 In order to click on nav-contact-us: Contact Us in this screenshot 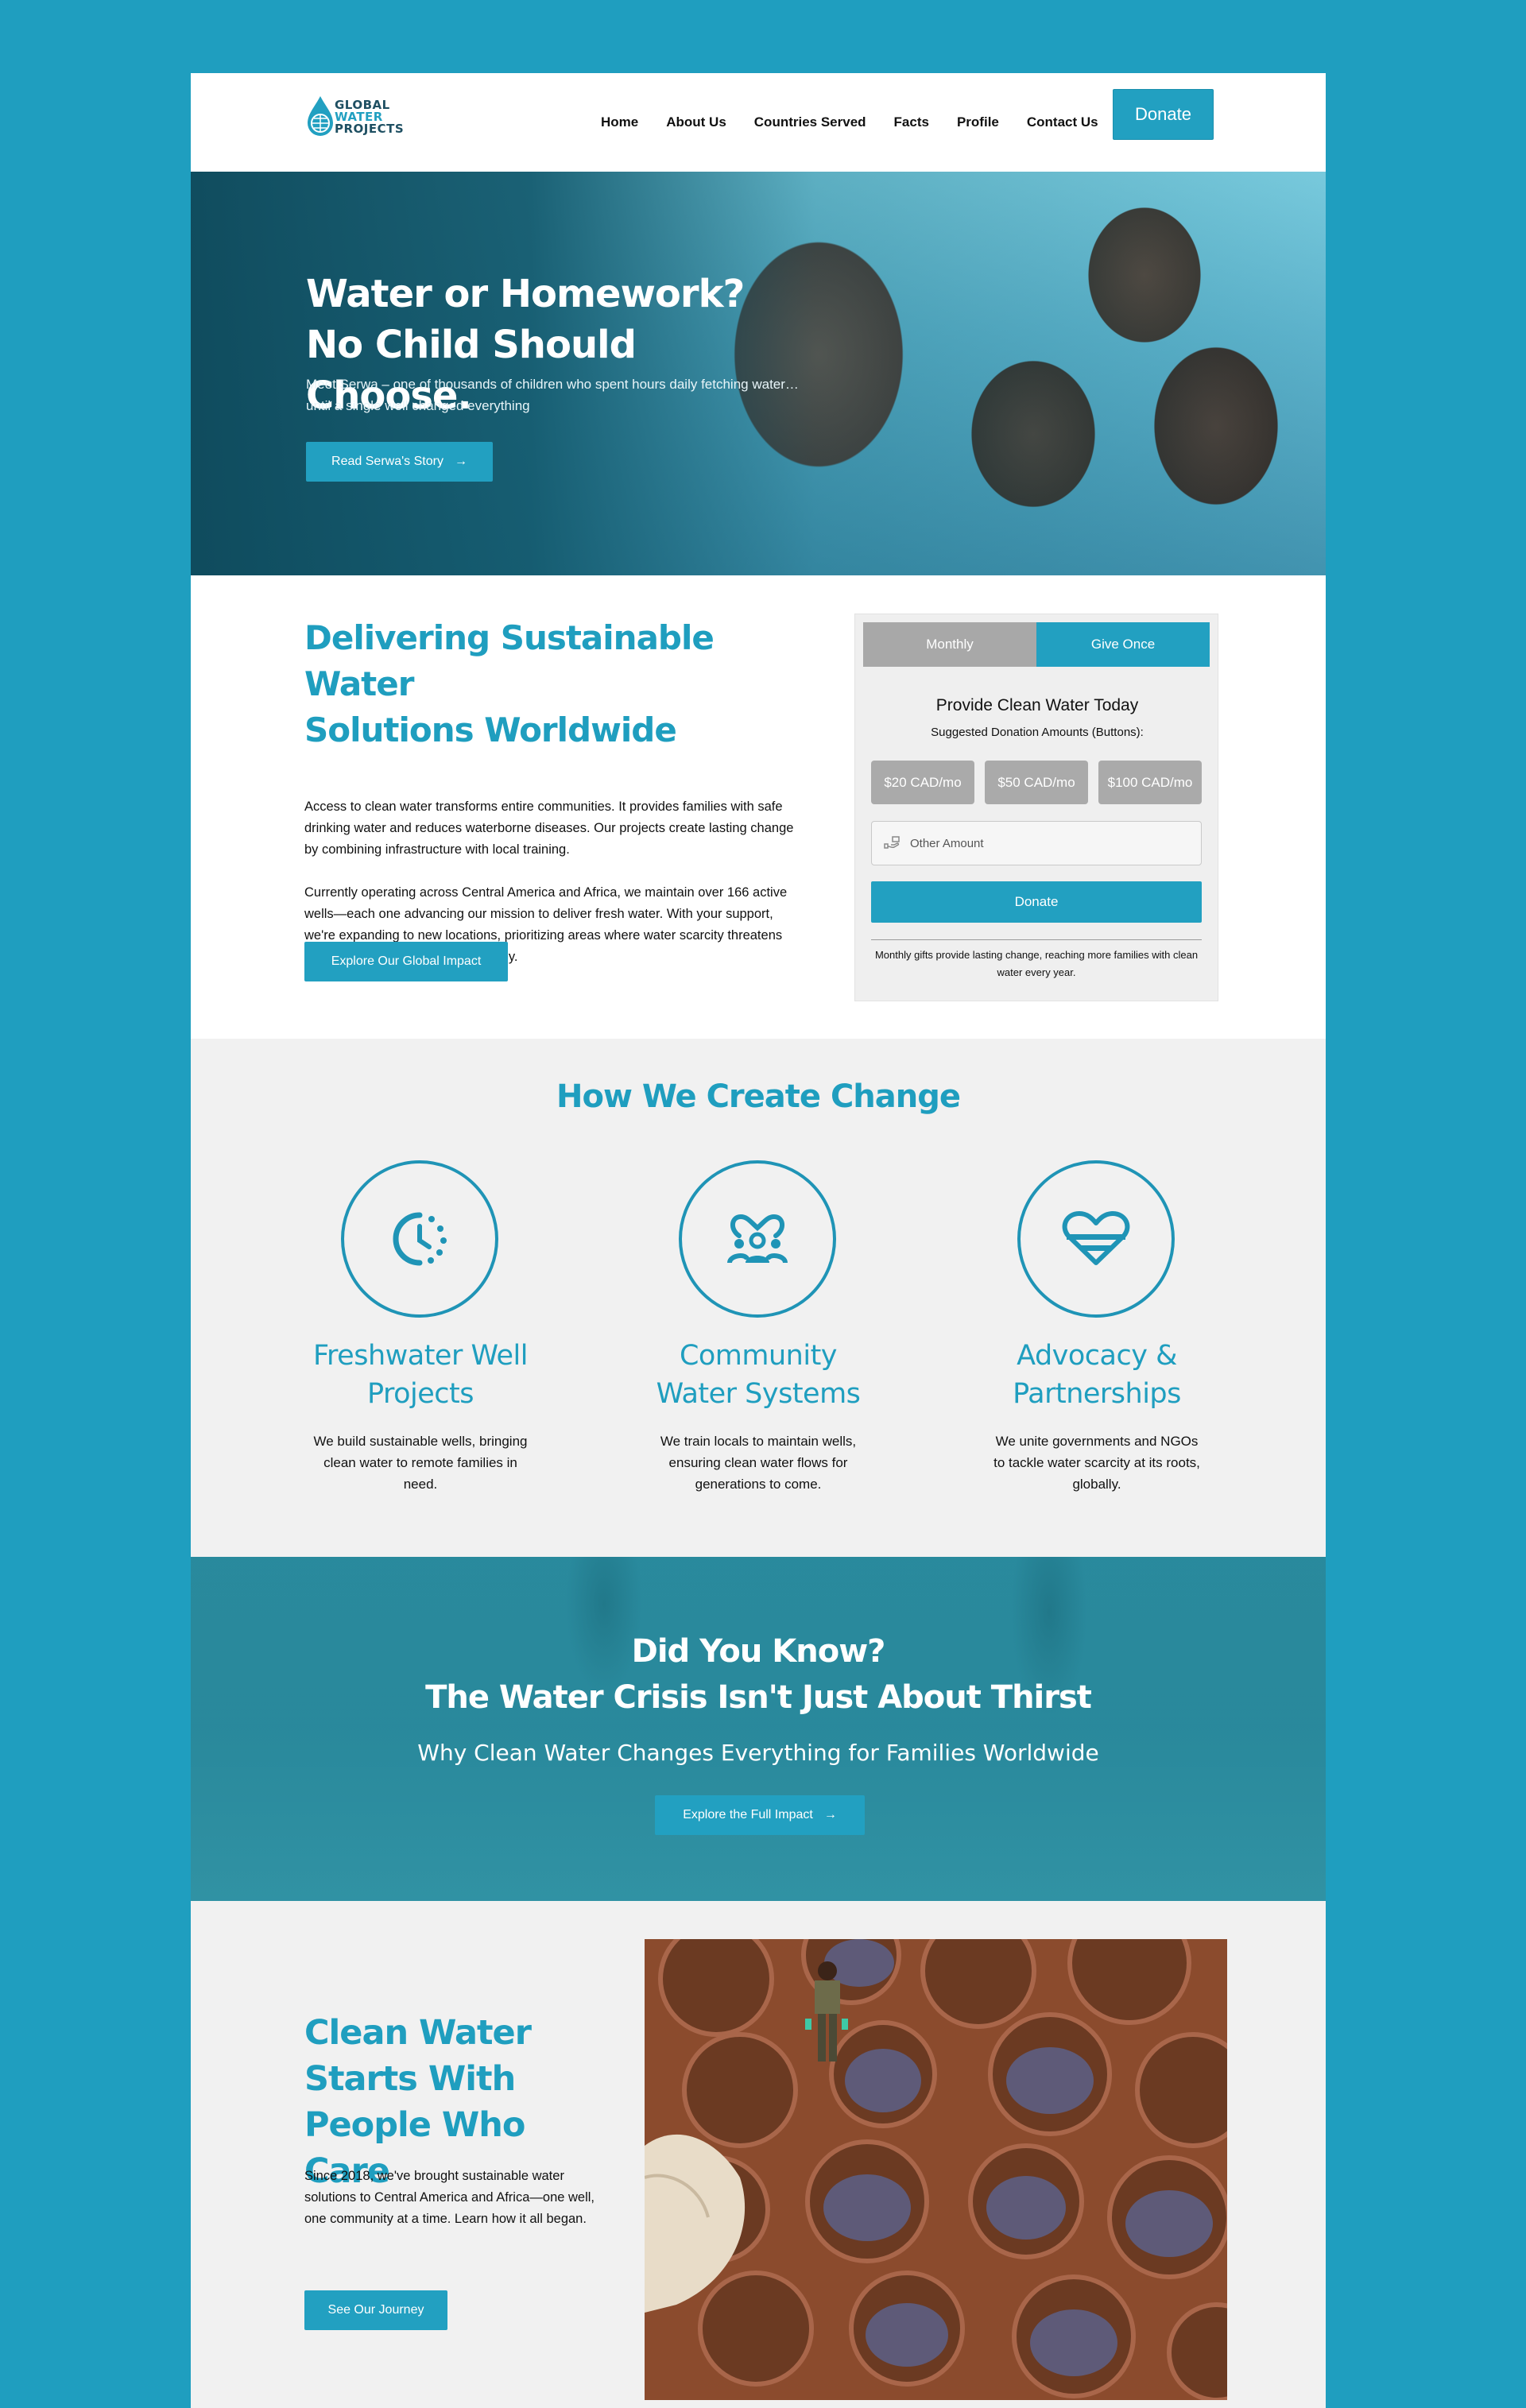, I will do `click(1062, 122)`.